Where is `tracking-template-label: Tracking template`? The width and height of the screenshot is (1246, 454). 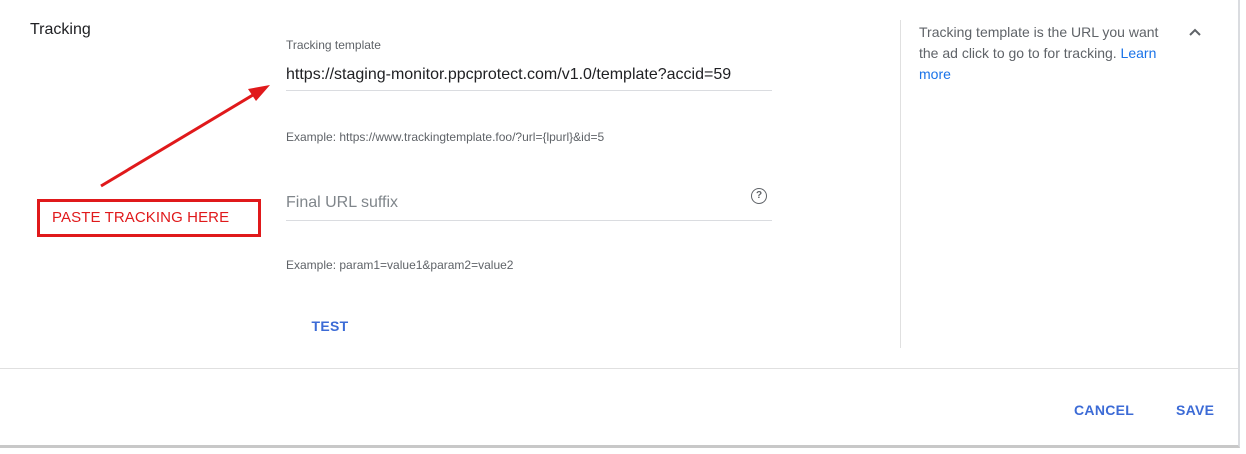 tracking-template-label: Tracking template is located at coordinates (333, 45).